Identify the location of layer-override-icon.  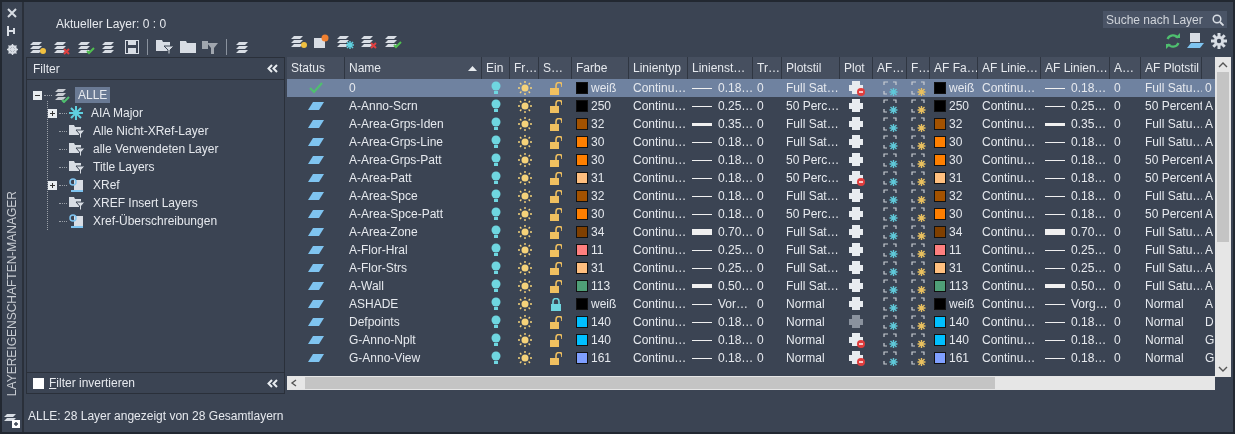
(1196, 41).